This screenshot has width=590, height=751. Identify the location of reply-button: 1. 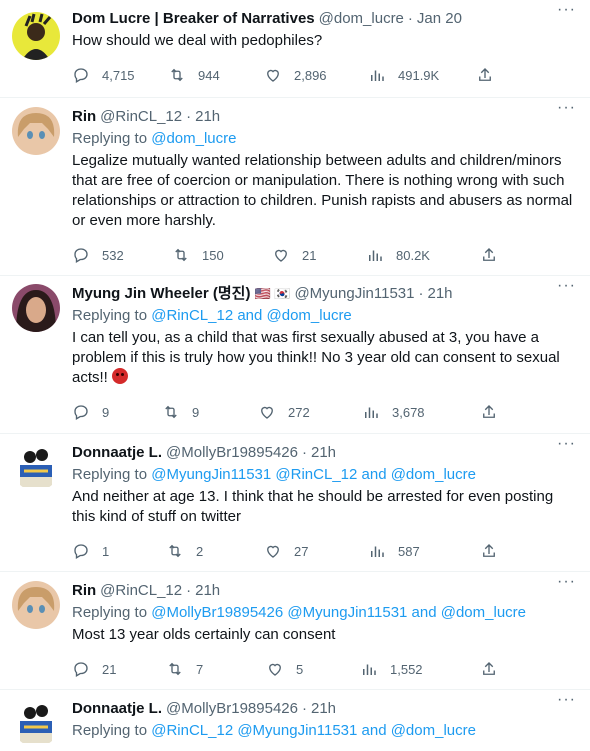
(90, 551).